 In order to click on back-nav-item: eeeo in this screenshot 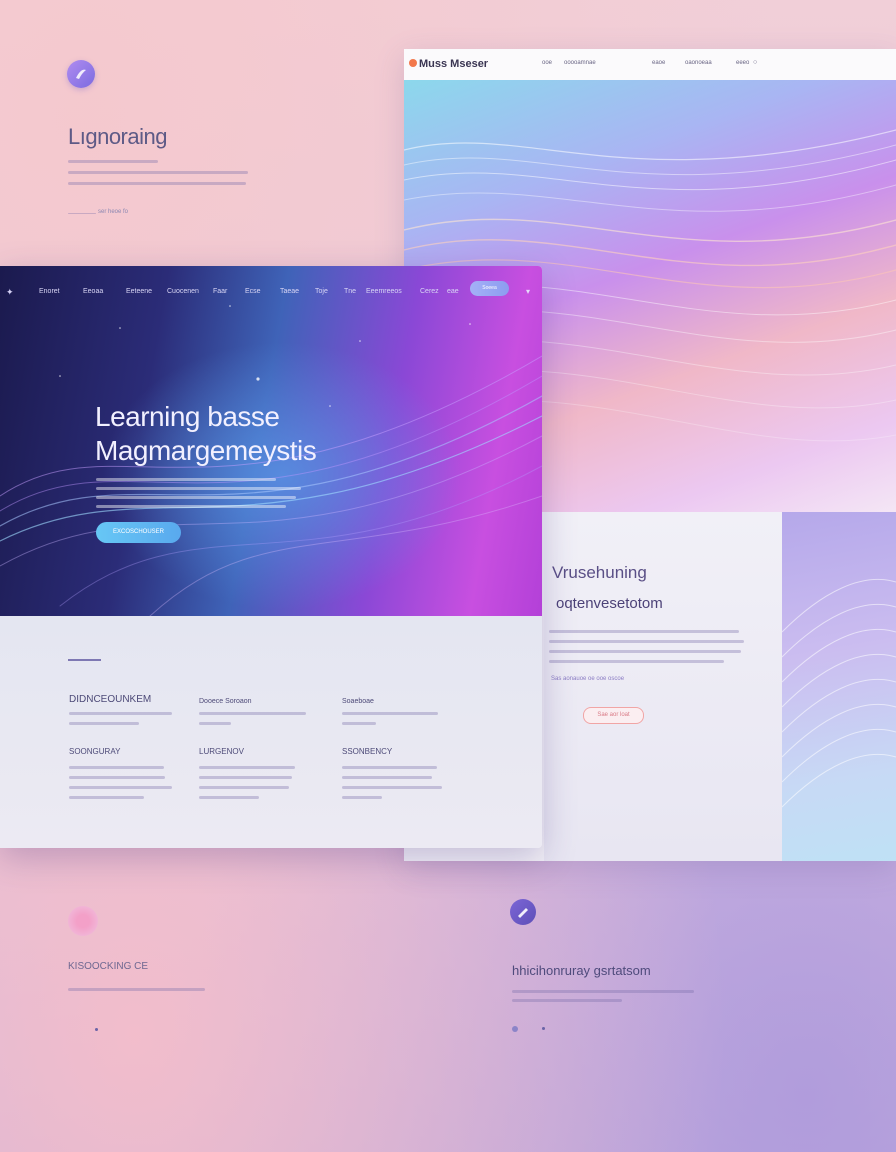, I will do `click(742, 63)`.